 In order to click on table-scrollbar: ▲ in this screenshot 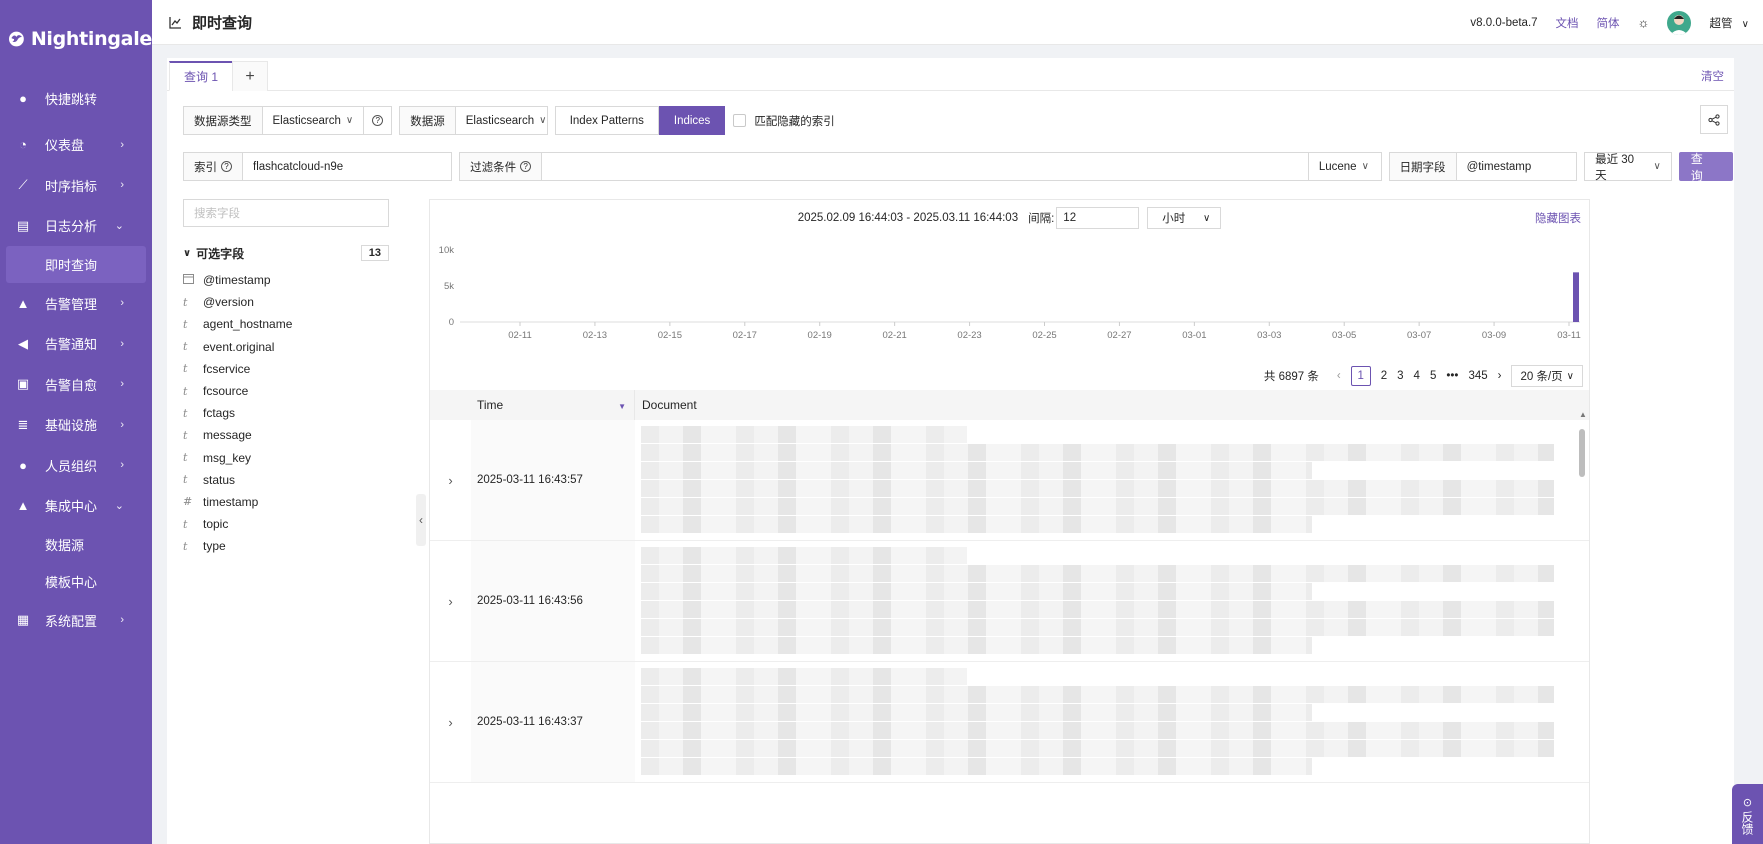, I will do `click(1583, 625)`.